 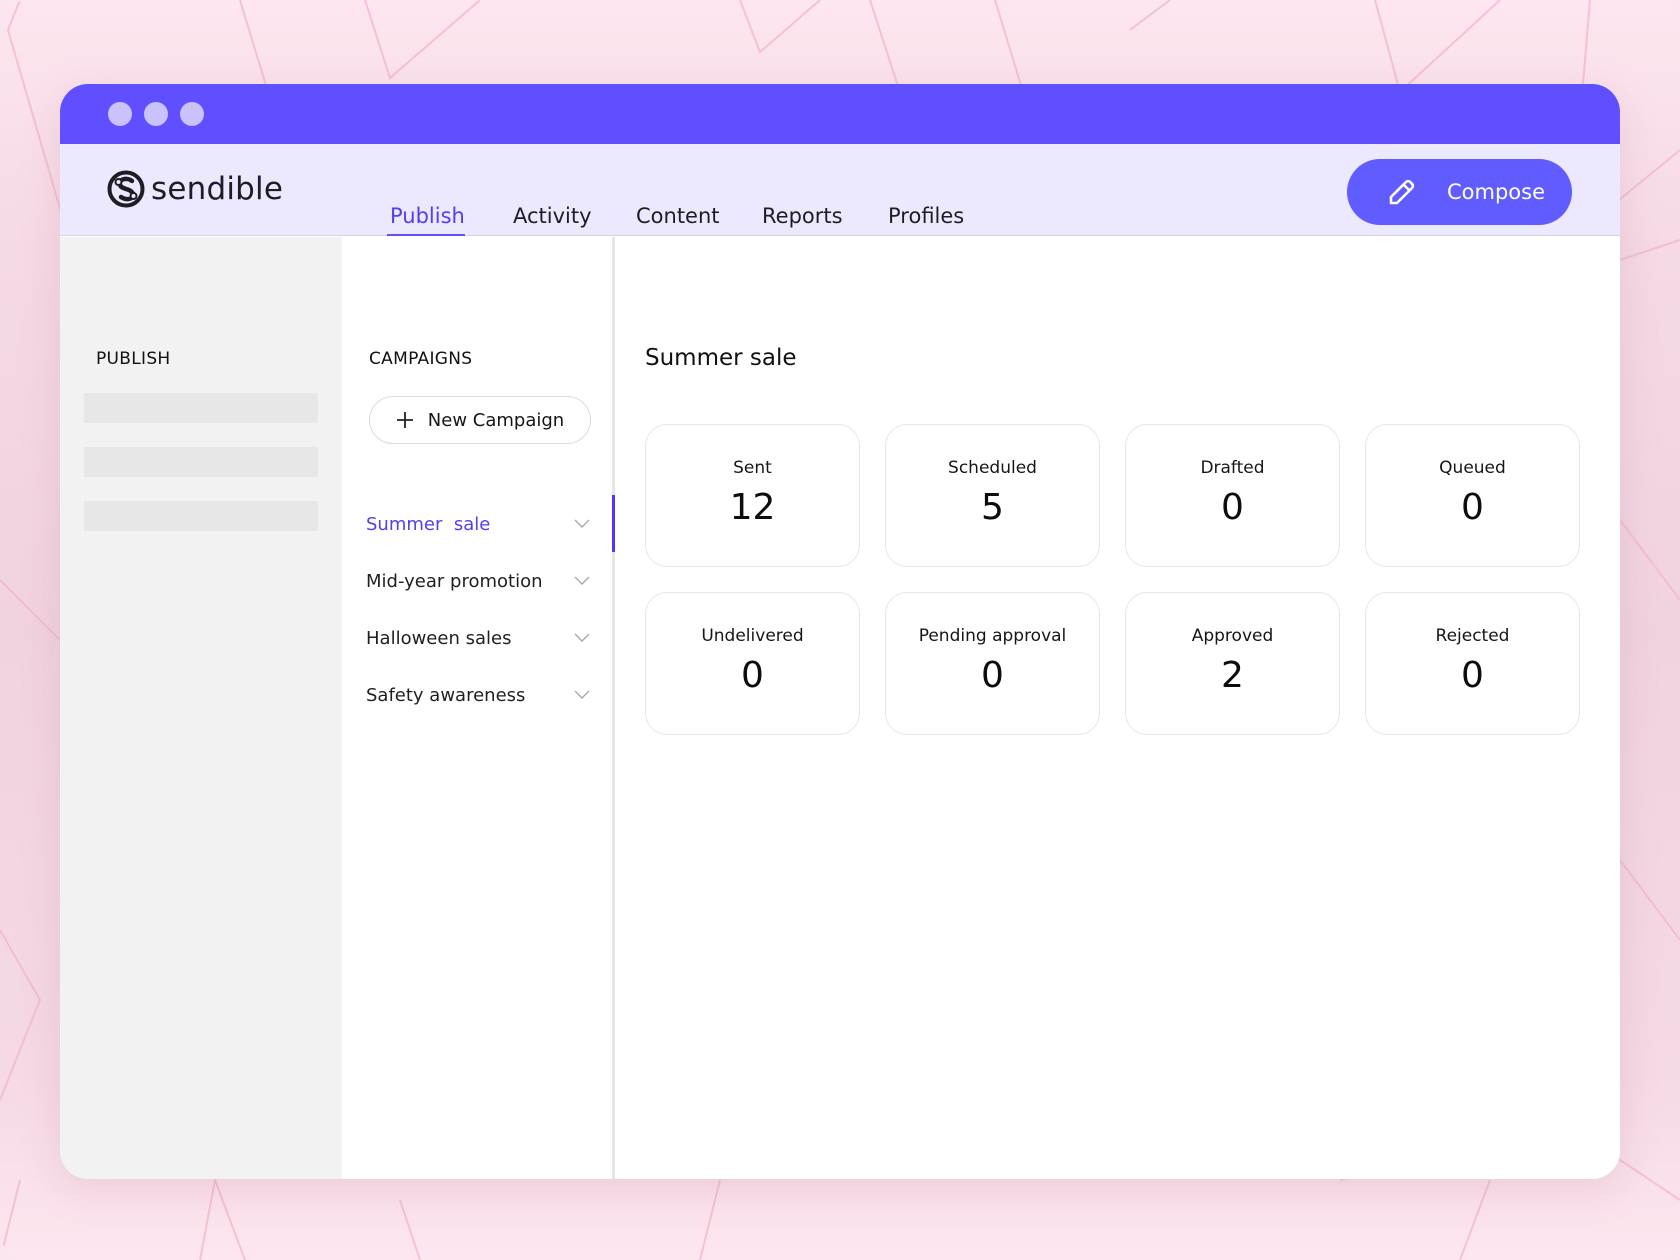 I want to click on stat-card-drafted: Drafted 0, so click(x=1232, y=495).